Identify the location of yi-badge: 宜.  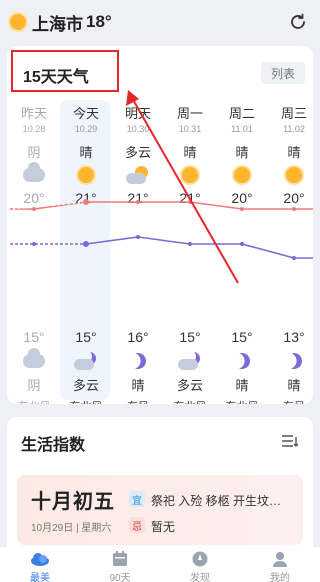
(137, 499).